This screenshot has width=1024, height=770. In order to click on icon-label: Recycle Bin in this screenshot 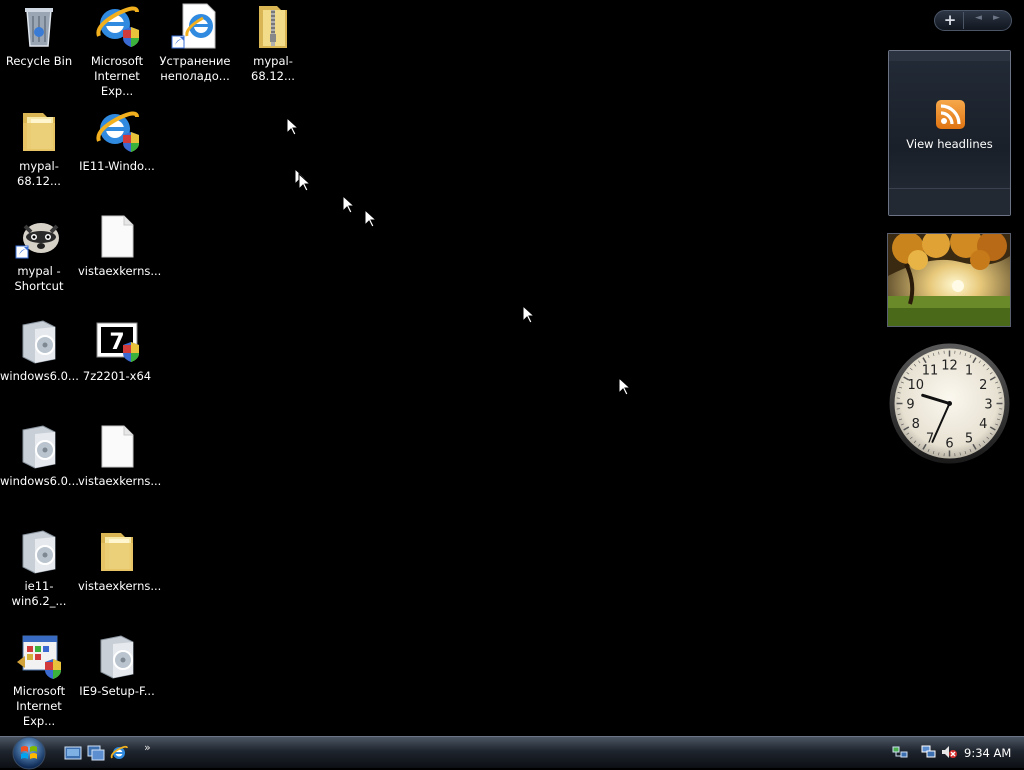, I will do `click(39, 61)`.